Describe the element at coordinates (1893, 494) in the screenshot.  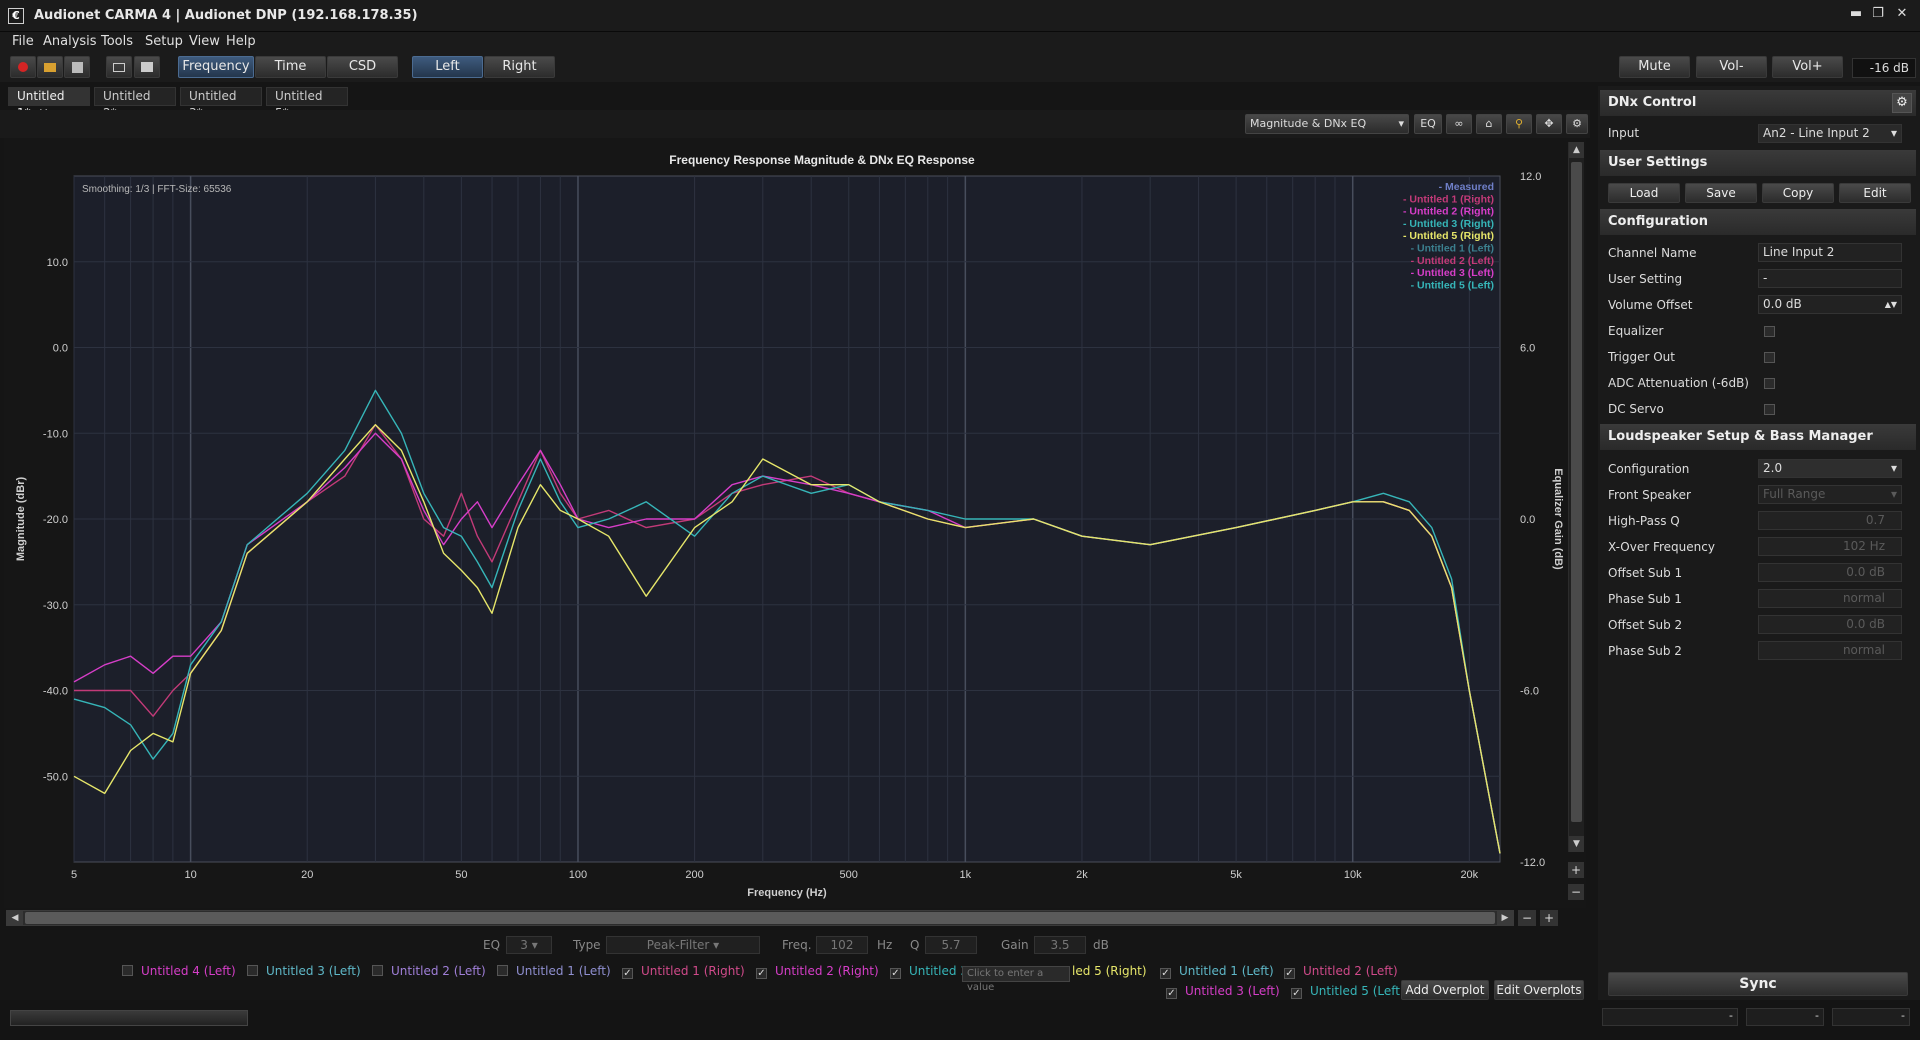
I see `chevron-down-icon: ▾` at that location.